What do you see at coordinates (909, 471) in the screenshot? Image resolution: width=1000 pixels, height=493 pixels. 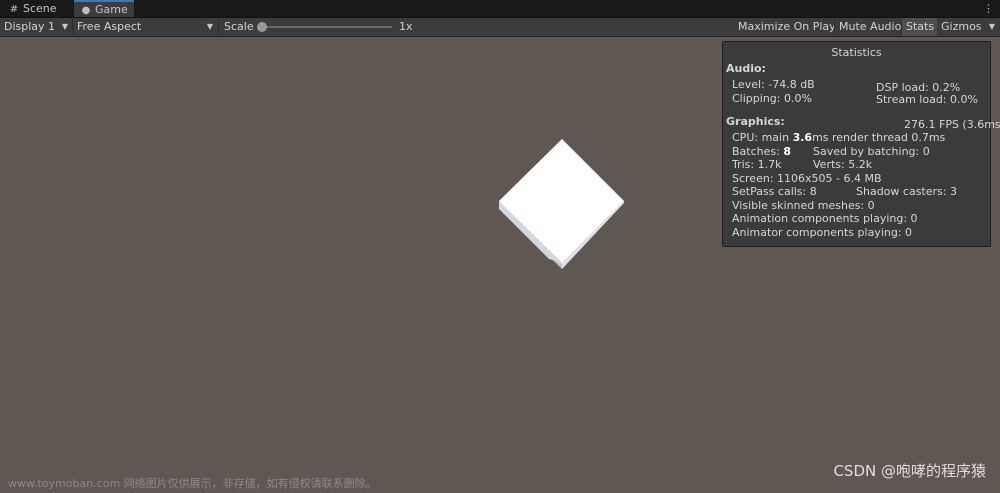 I see `watermark-author: CSDN @咆哮的程序猿` at bounding box center [909, 471].